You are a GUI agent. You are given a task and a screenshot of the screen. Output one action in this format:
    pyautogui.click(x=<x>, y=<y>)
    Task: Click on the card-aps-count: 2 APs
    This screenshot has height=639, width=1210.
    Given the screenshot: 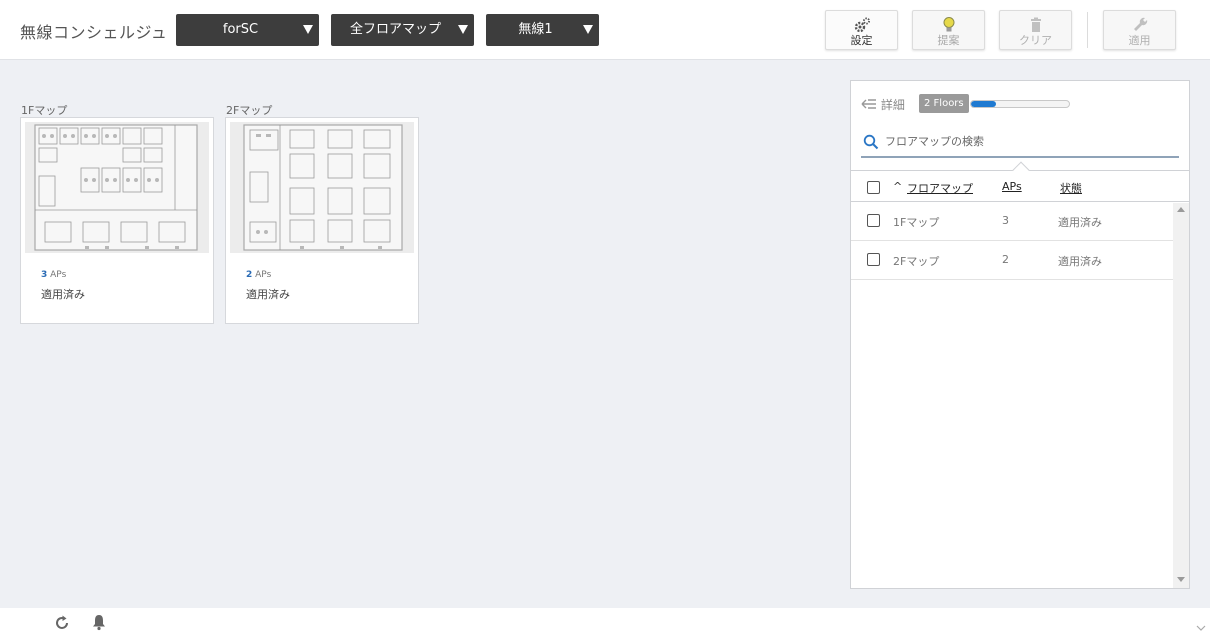 What is the action you would take?
    pyautogui.click(x=259, y=275)
    